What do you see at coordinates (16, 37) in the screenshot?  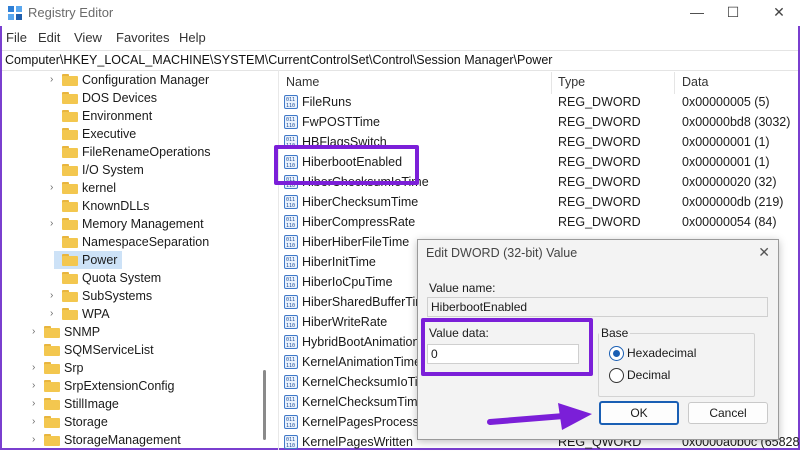 I see `menu-file: File` at bounding box center [16, 37].